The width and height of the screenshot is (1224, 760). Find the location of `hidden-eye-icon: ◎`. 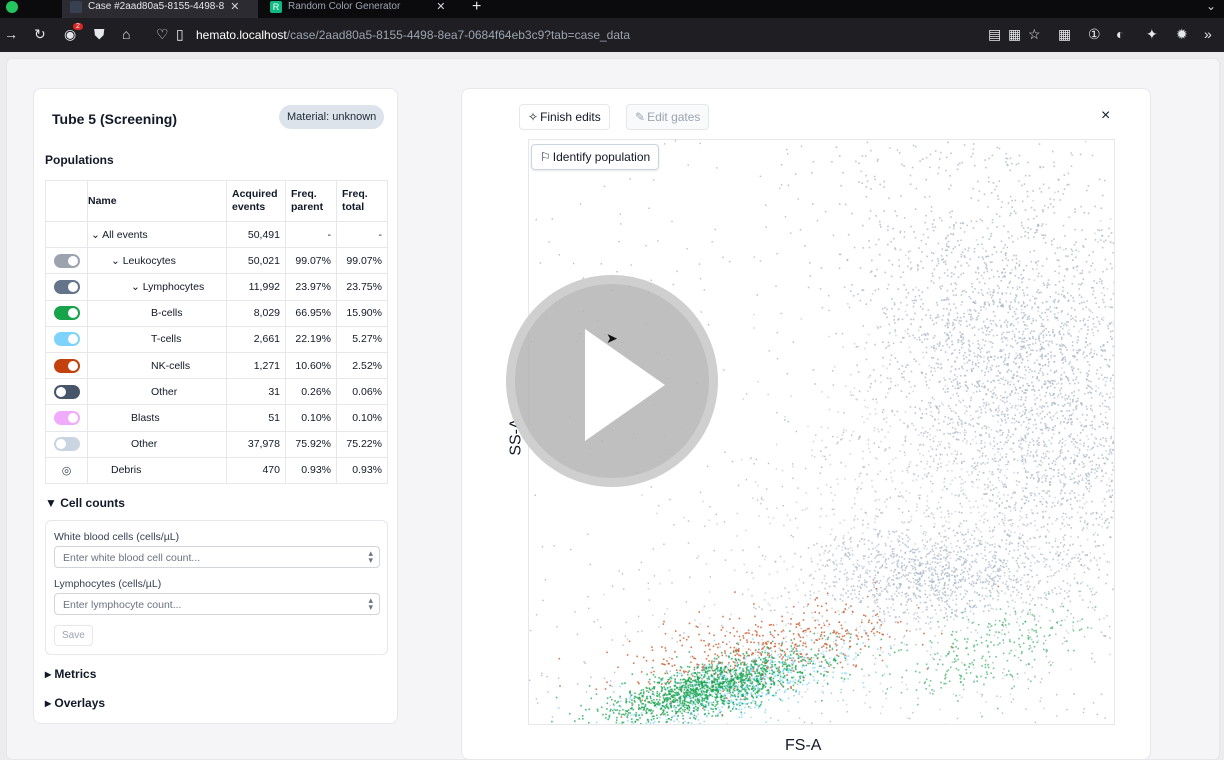

hidden-eye-icon: ◎ is located at coordinates (67, 471).